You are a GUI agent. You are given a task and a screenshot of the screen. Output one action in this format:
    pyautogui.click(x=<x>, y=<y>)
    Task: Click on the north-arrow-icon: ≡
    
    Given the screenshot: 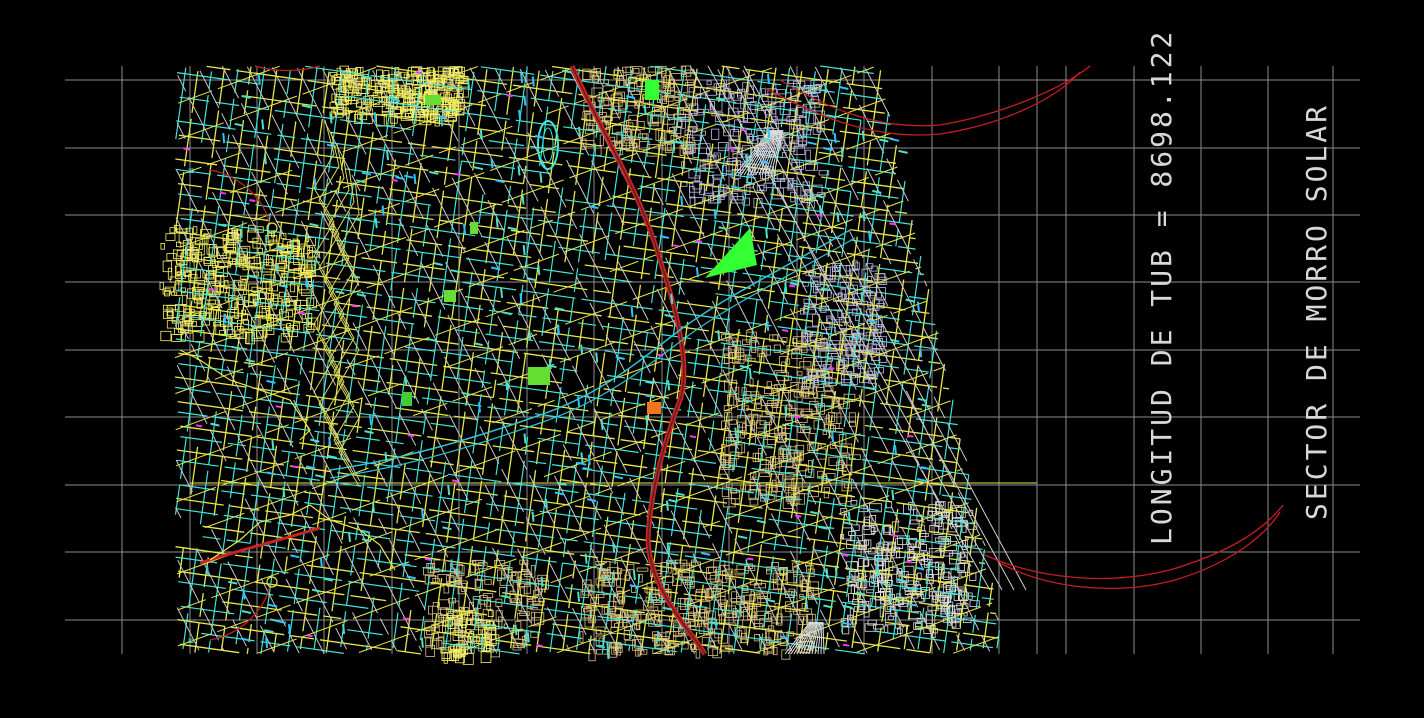 What is the action you would take?
    pyautogui.click(x=191, y=171)
    